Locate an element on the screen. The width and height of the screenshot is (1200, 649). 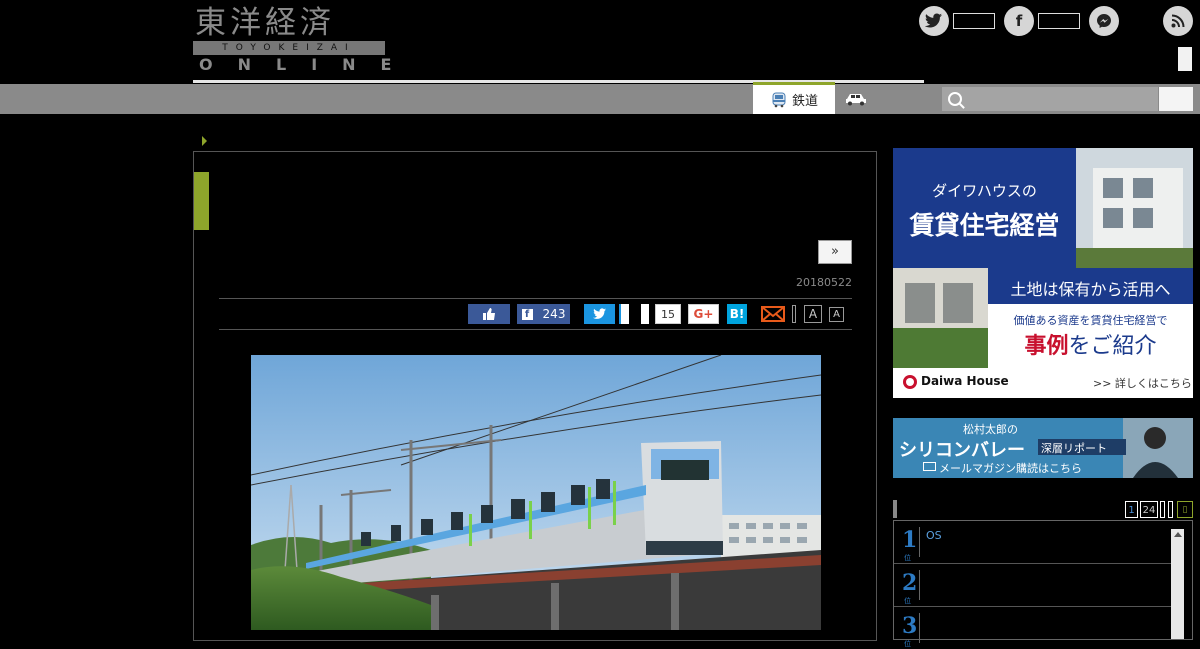
ad2-author: 松村太郎の is located at coordinates (990, 429).